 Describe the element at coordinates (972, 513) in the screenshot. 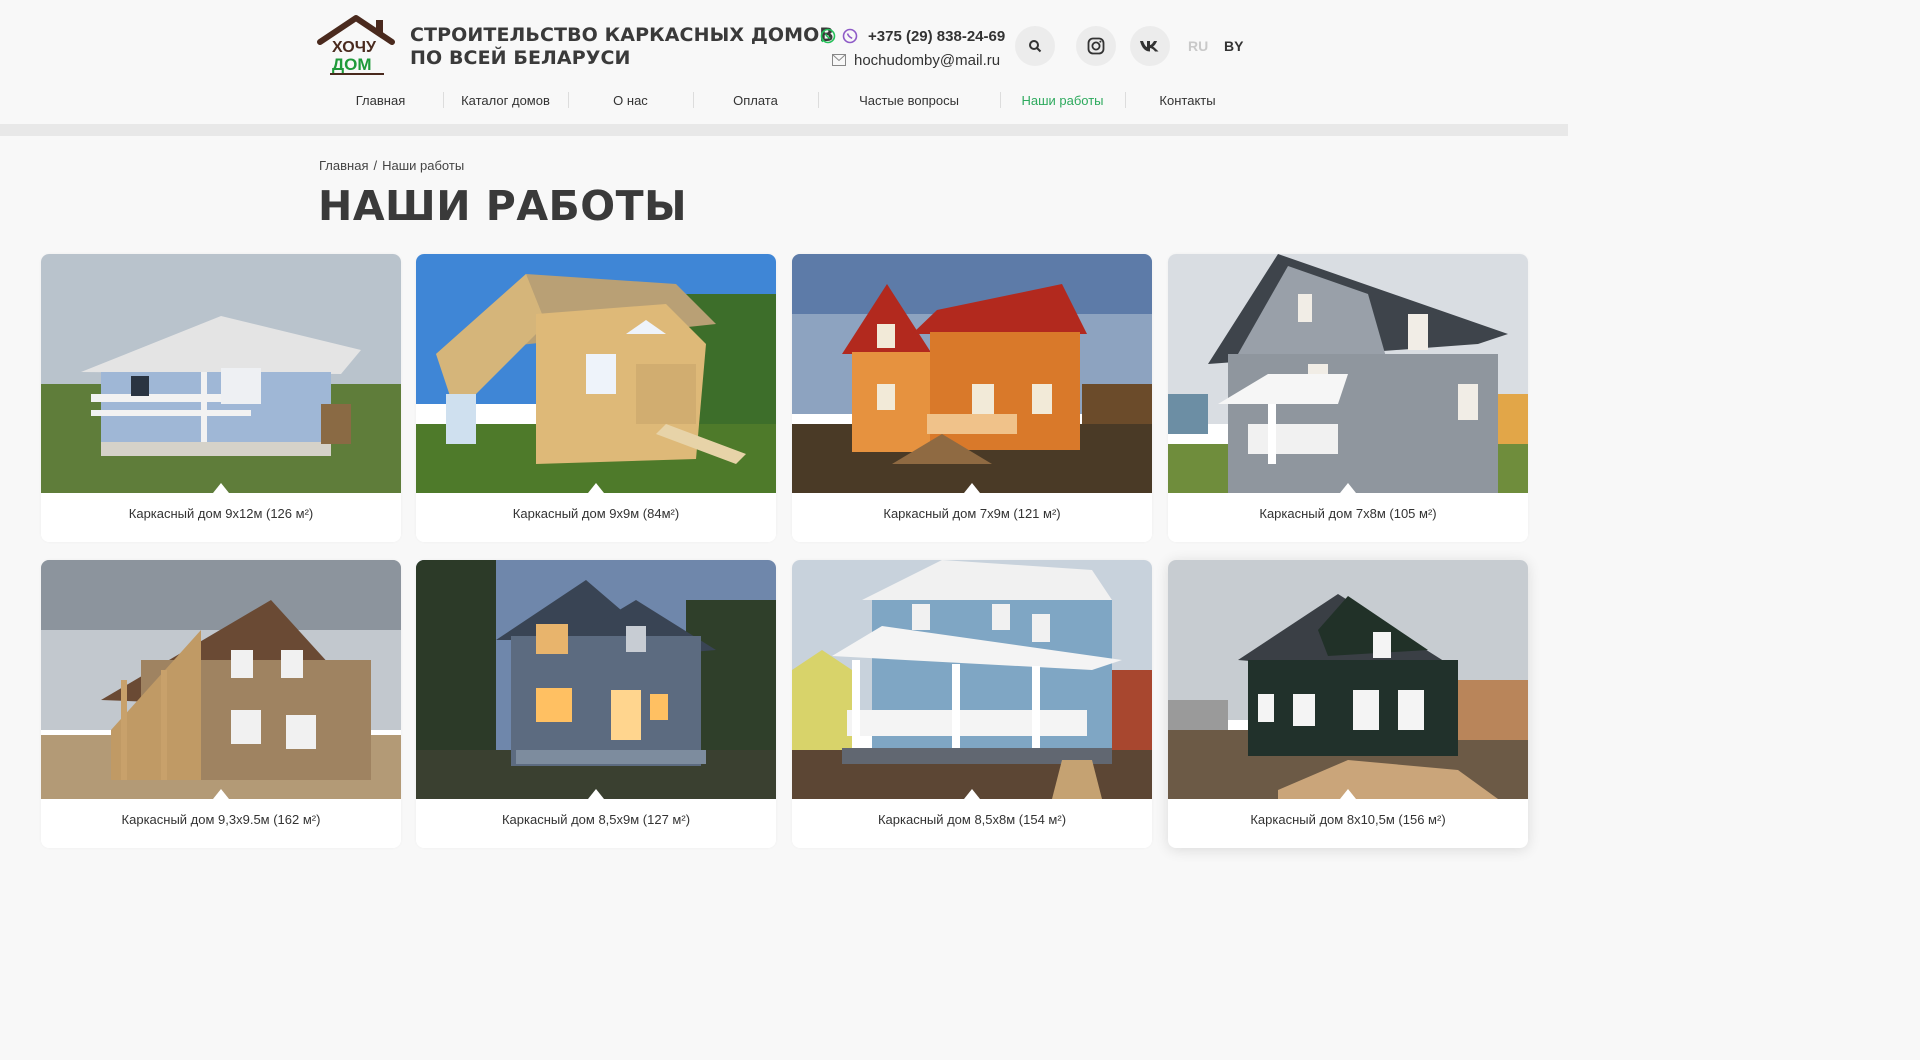

I see `work-caption: Каркасный дом 7x9м (121 м²)` at that location.